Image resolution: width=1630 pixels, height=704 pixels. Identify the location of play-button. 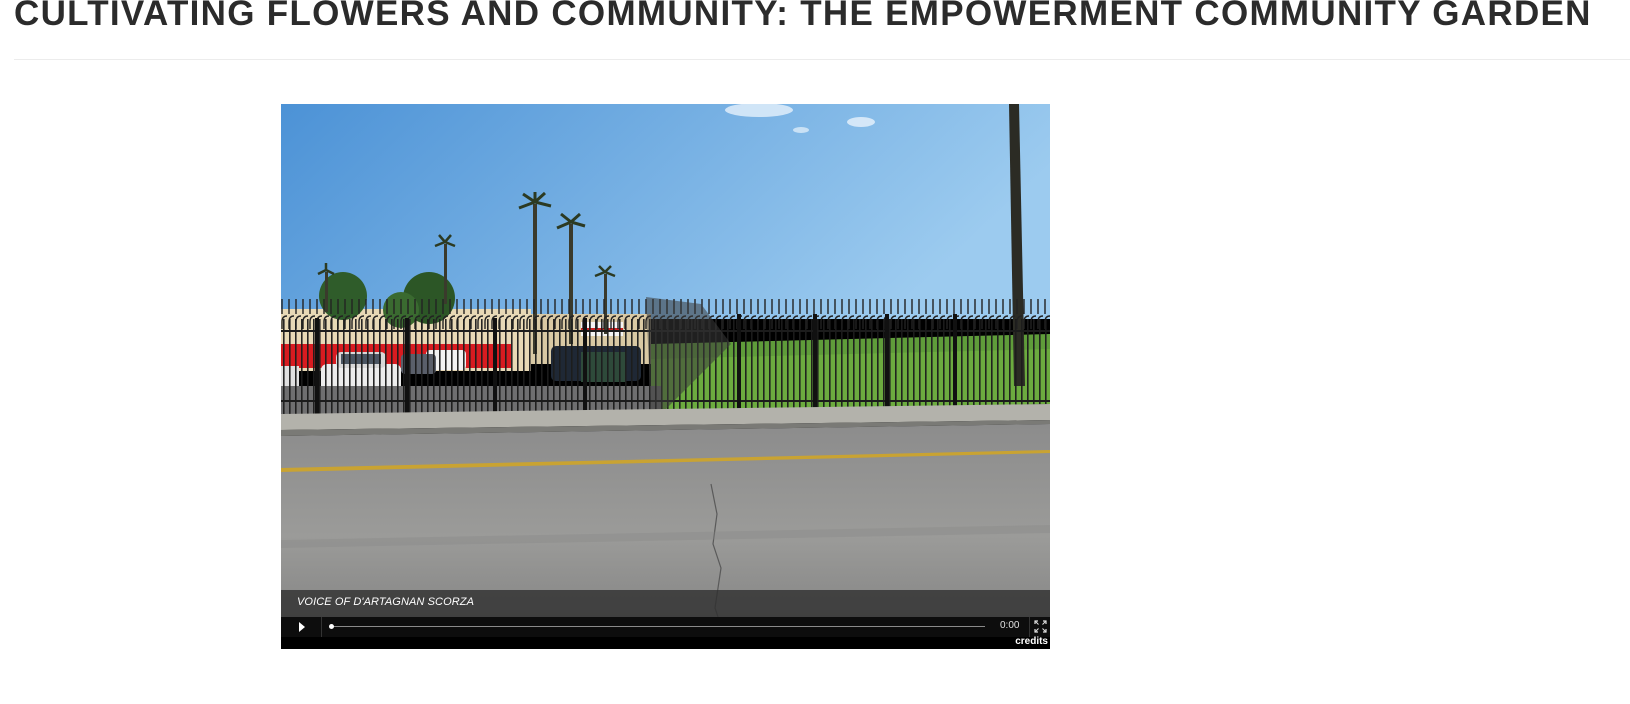
(301, 627).